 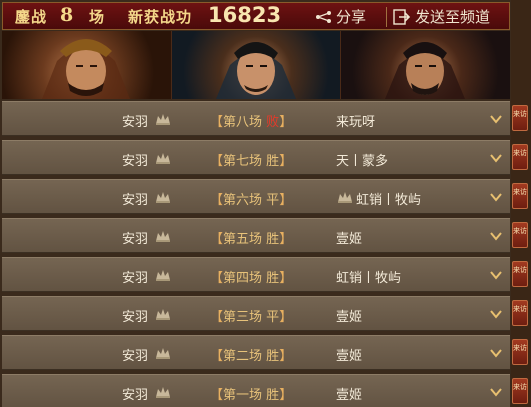 I want to click on match-label: 【第六场 平】, so click(x=251, y=198).